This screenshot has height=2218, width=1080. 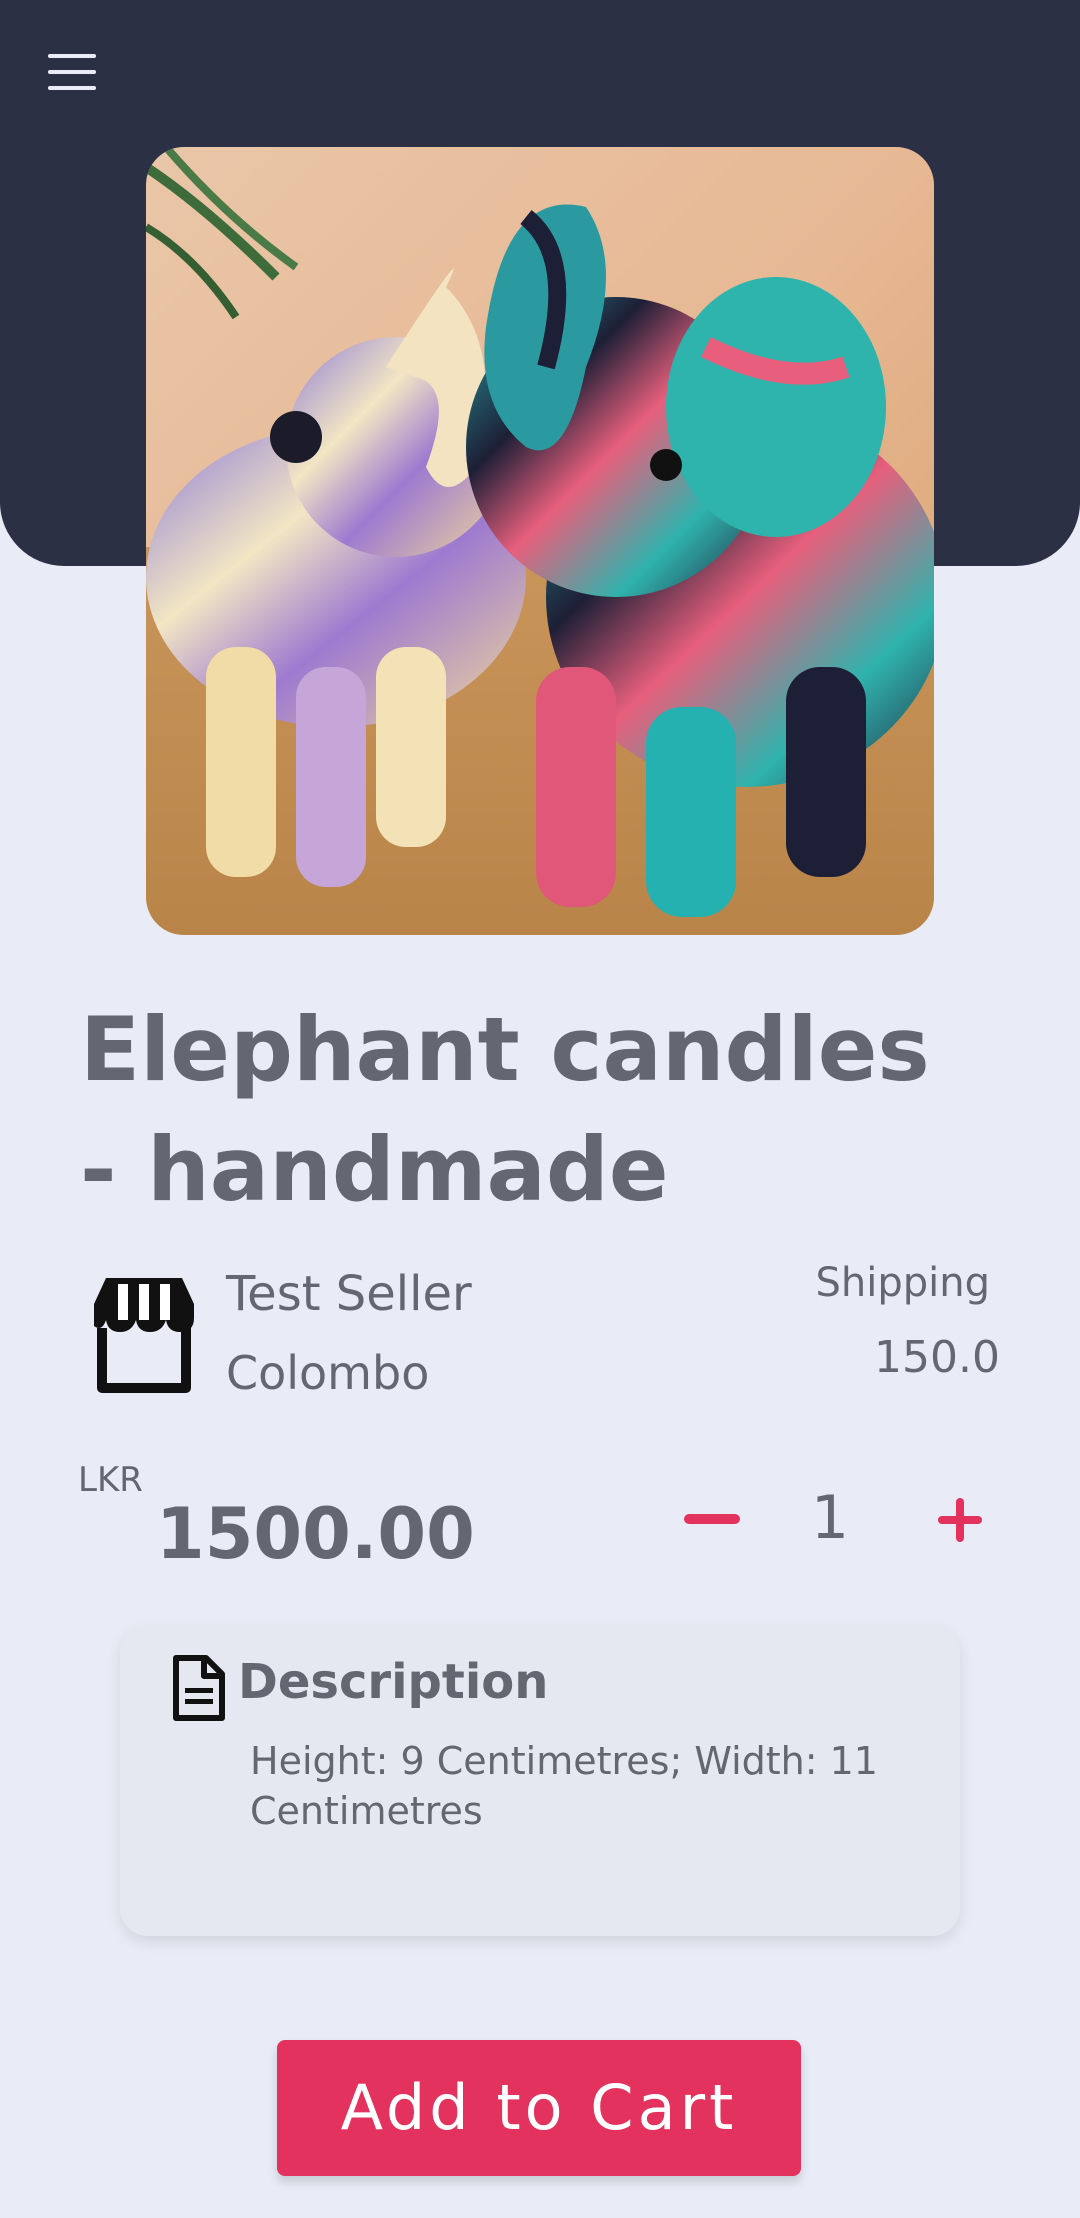 I want to click on quantity-value: 1, so click(x=830, y=1518).